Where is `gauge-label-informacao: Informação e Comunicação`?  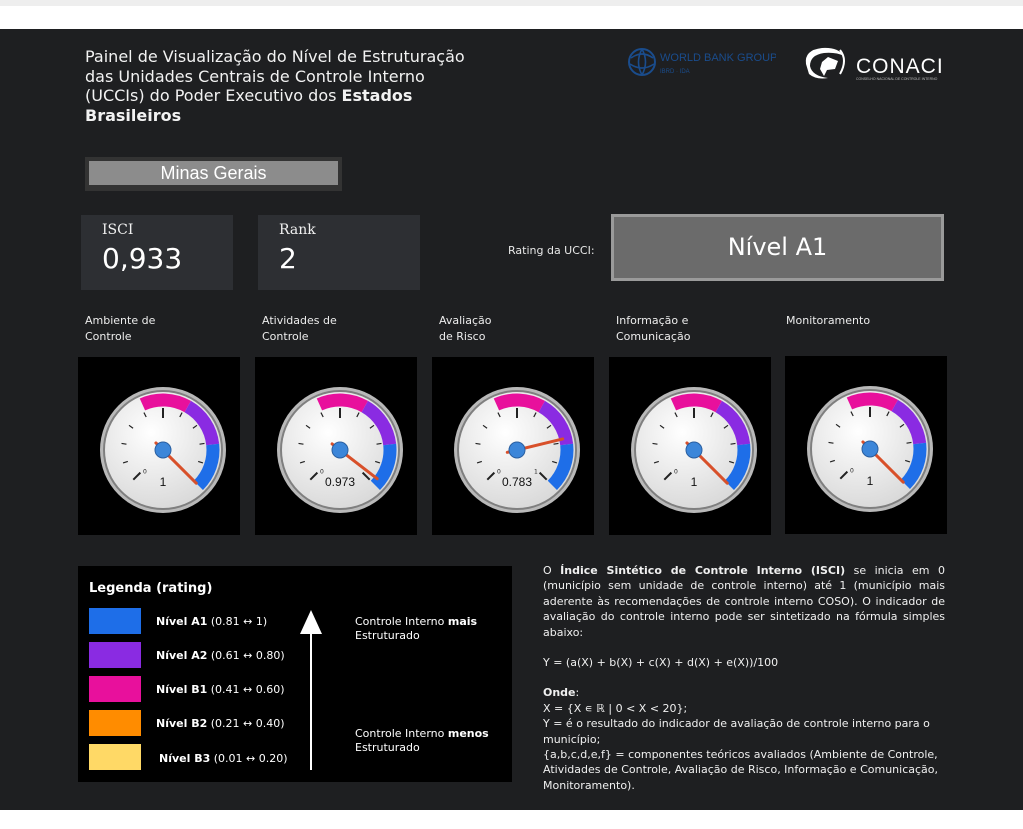 gauge-label-informacao: Informação e Comunicação is located at coordinates (653, 328).